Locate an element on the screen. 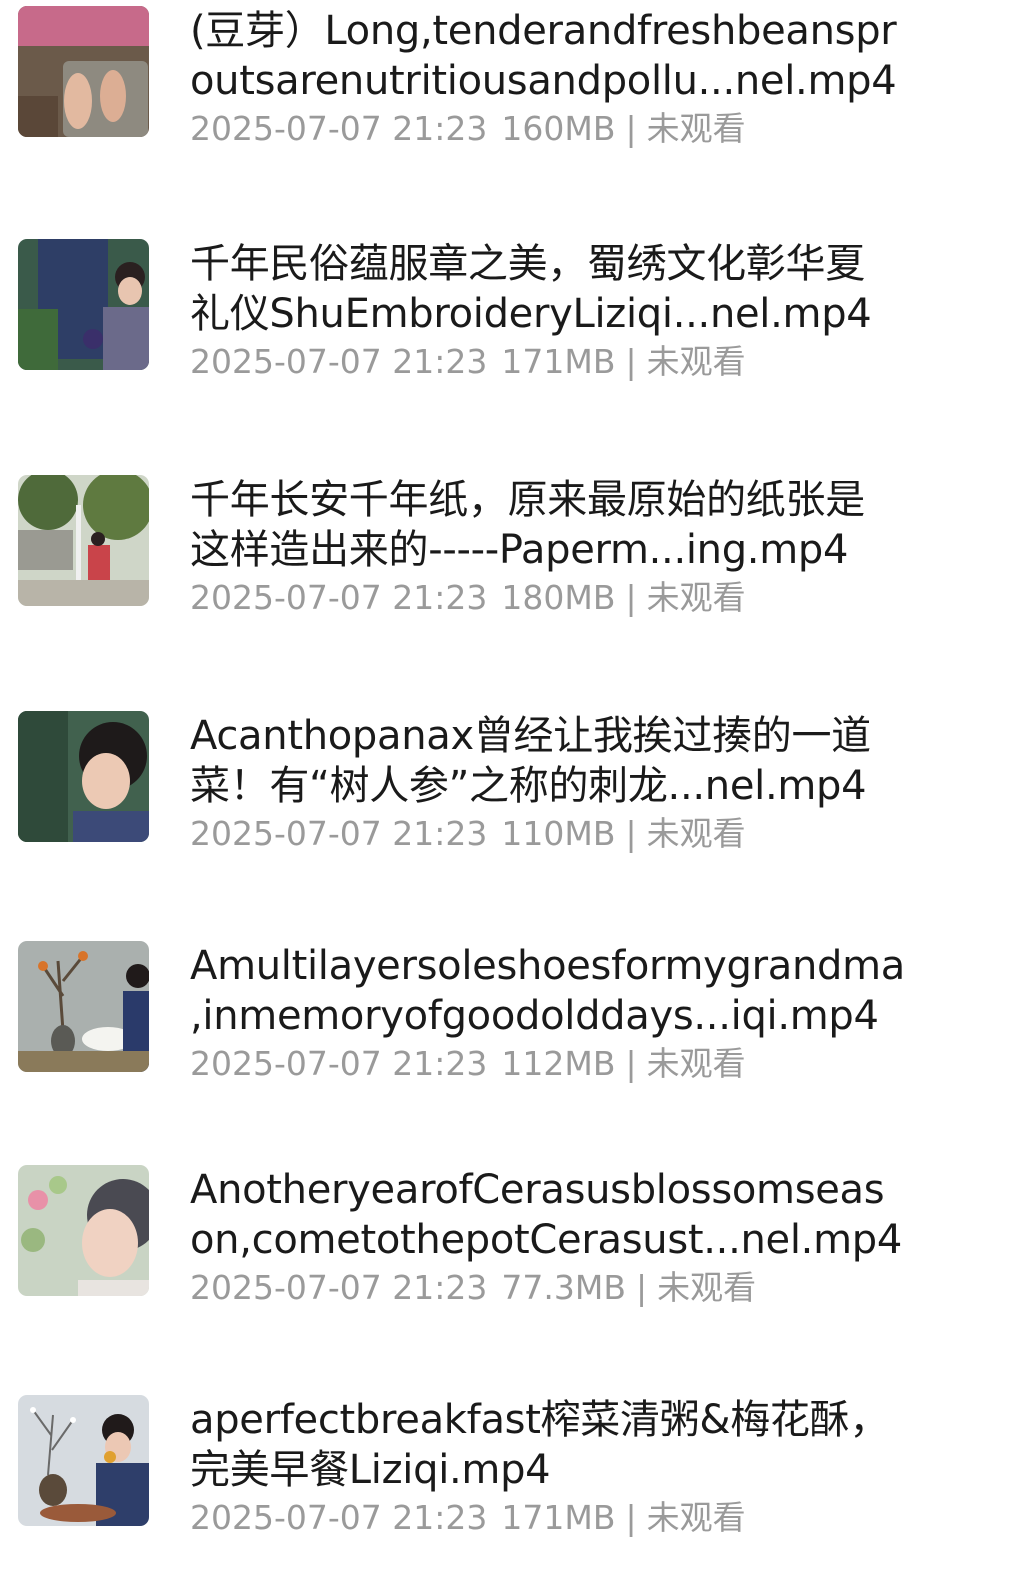  file-title-line: 礼仪ShuEmbroideryLiziqi...nel.mp4 is located at coordinates (531, 314).